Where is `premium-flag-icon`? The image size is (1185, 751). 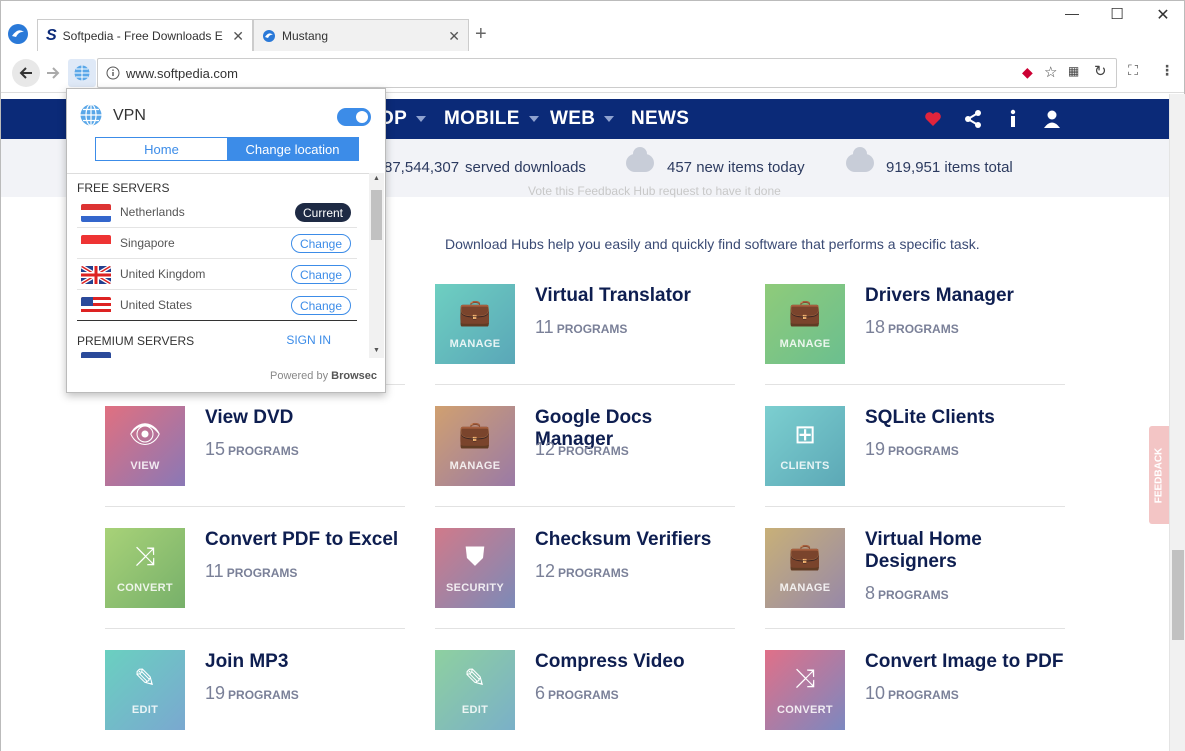
premium-flag-icon is located at coordinates (96, 355).